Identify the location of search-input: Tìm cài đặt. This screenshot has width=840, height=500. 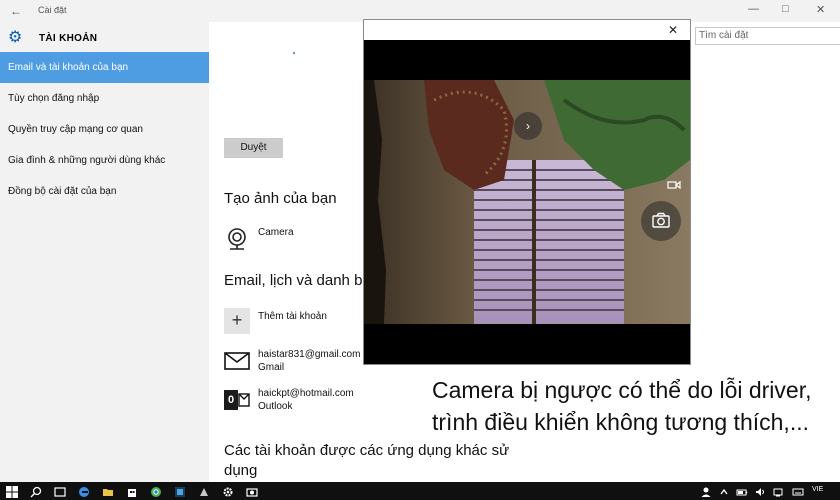
(767, 36).